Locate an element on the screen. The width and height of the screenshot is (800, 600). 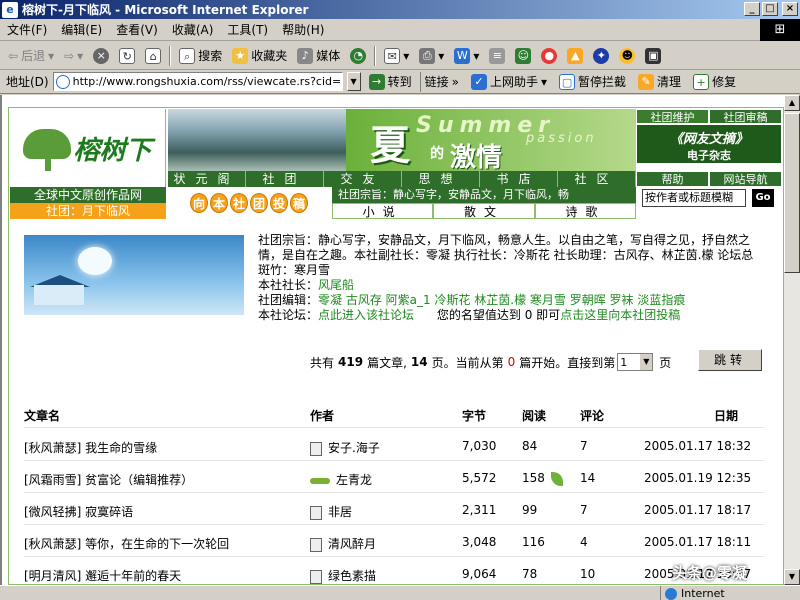
award-button: ▲ is located at coordinates (575, 56).